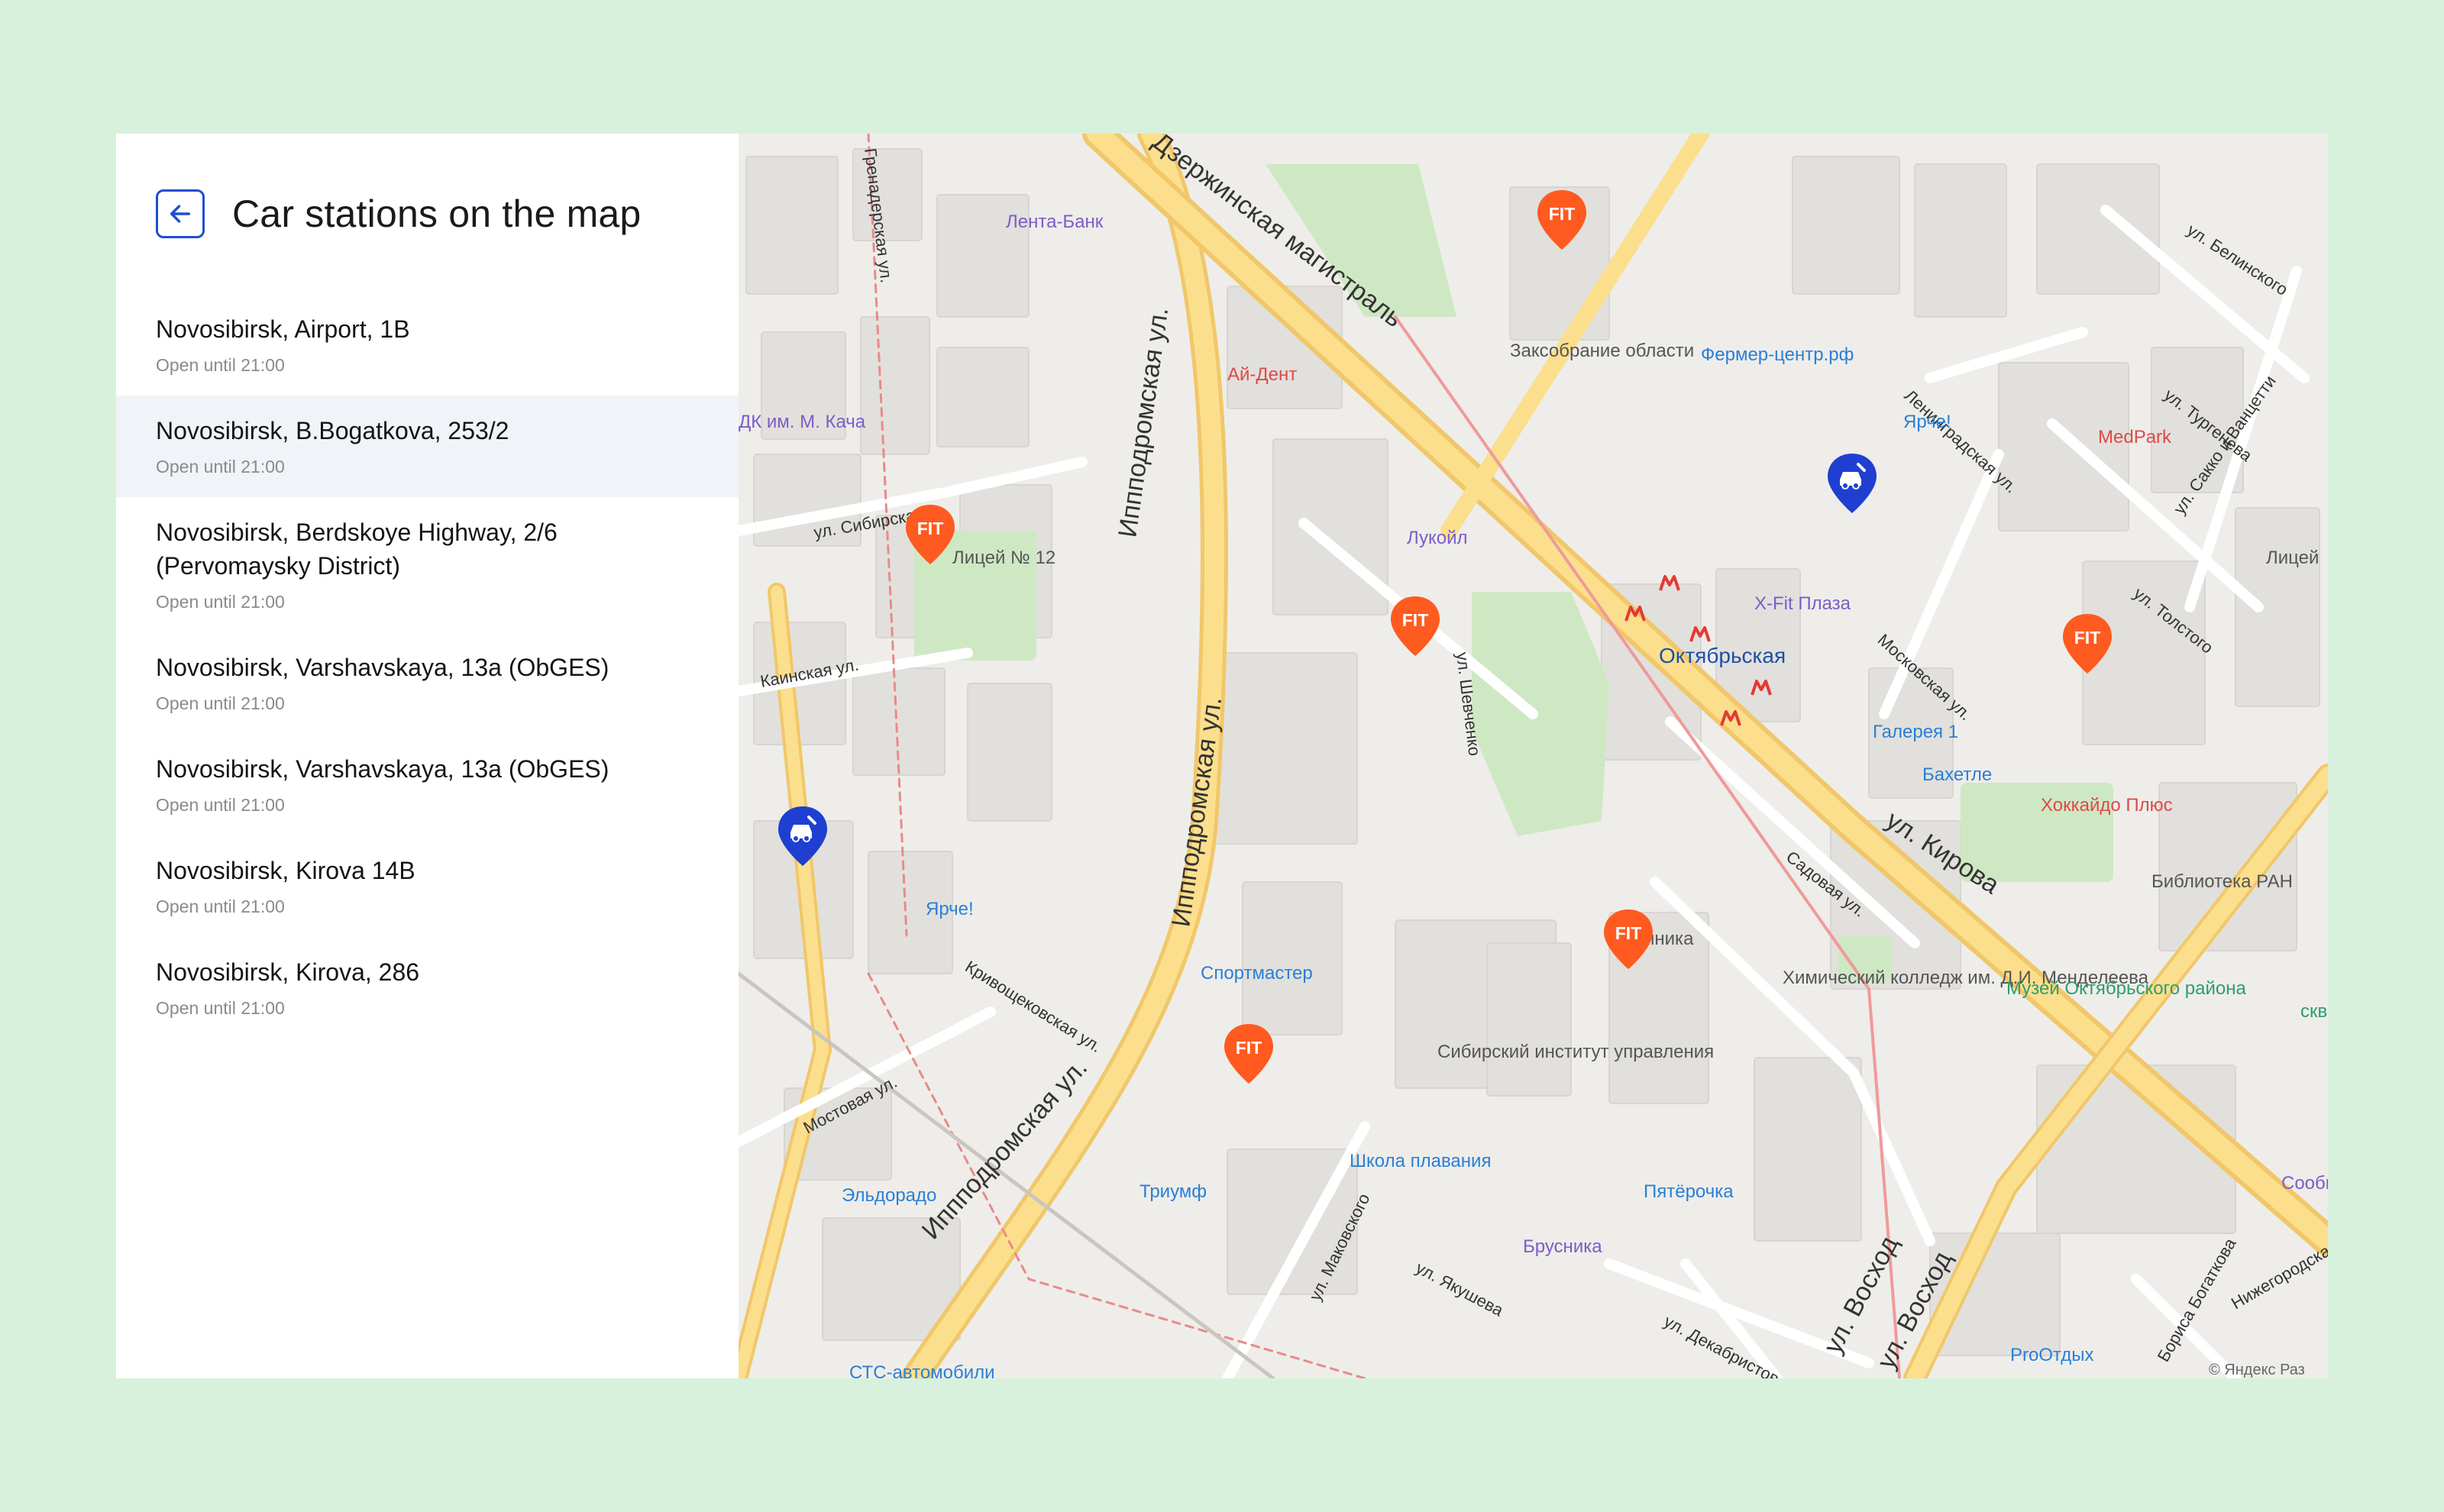 The image size is (2444, 1512). I want to click on poi-label: Музей Октябрьского района, so click(2126, 989).